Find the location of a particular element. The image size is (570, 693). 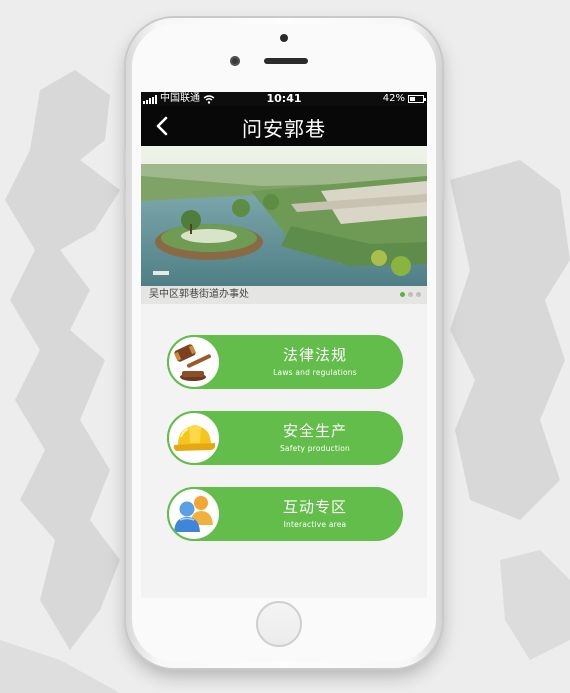

menu-sublabel: Laws and regulations is located at coordinates (315, 372).